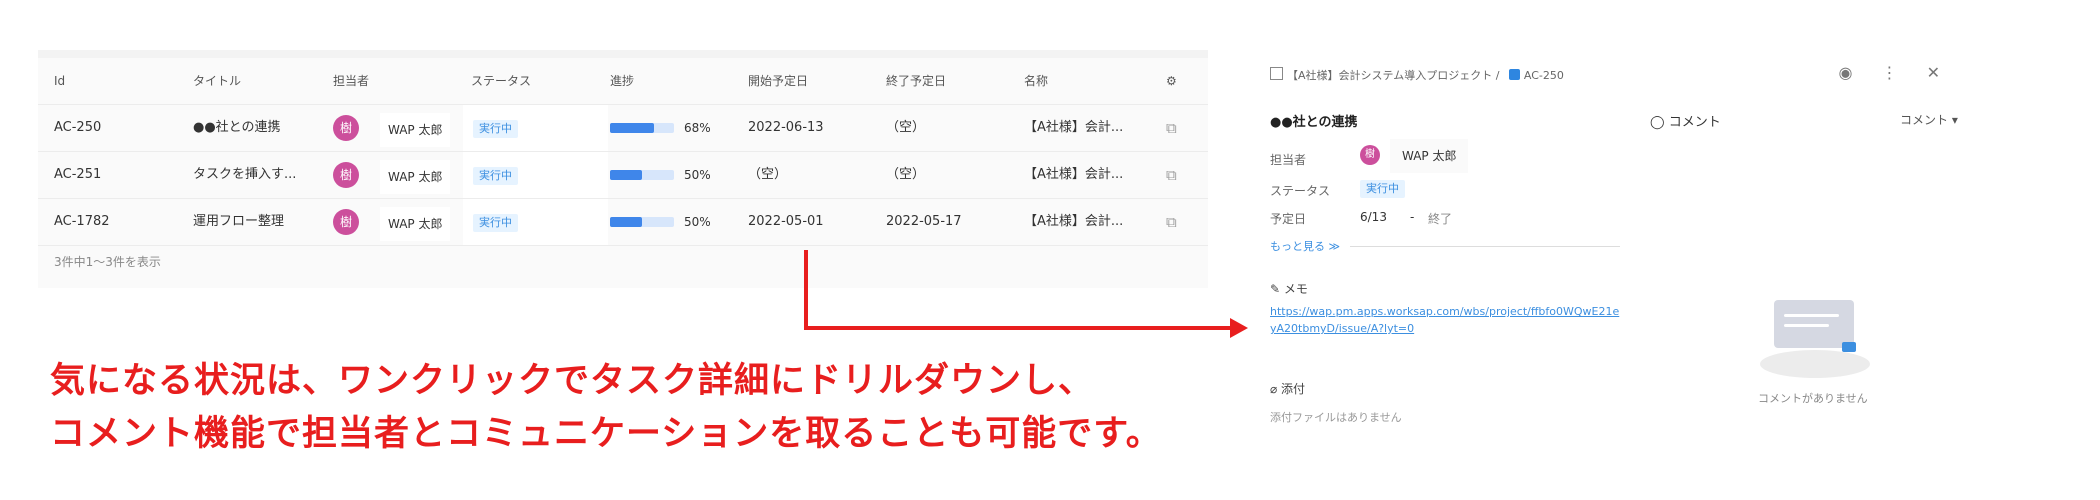 The width and height of the screenshot is (2100, 500). Describe the element at coordinates (606, 434) in the screenshot. I see `caption-line-2: コメント機能で担当者とコミュニケーションを取ることも可能です。` at that location.